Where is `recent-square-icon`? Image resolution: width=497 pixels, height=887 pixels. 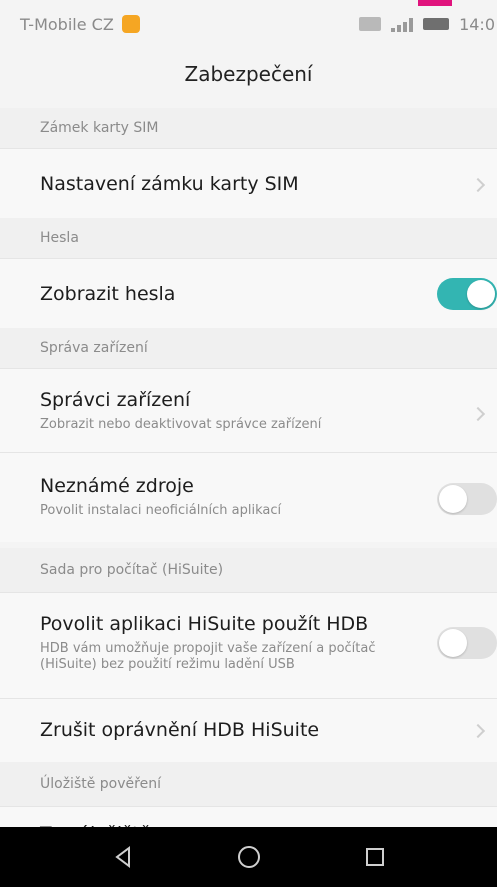
recent-square-icon is located at coordinates (374, 857).